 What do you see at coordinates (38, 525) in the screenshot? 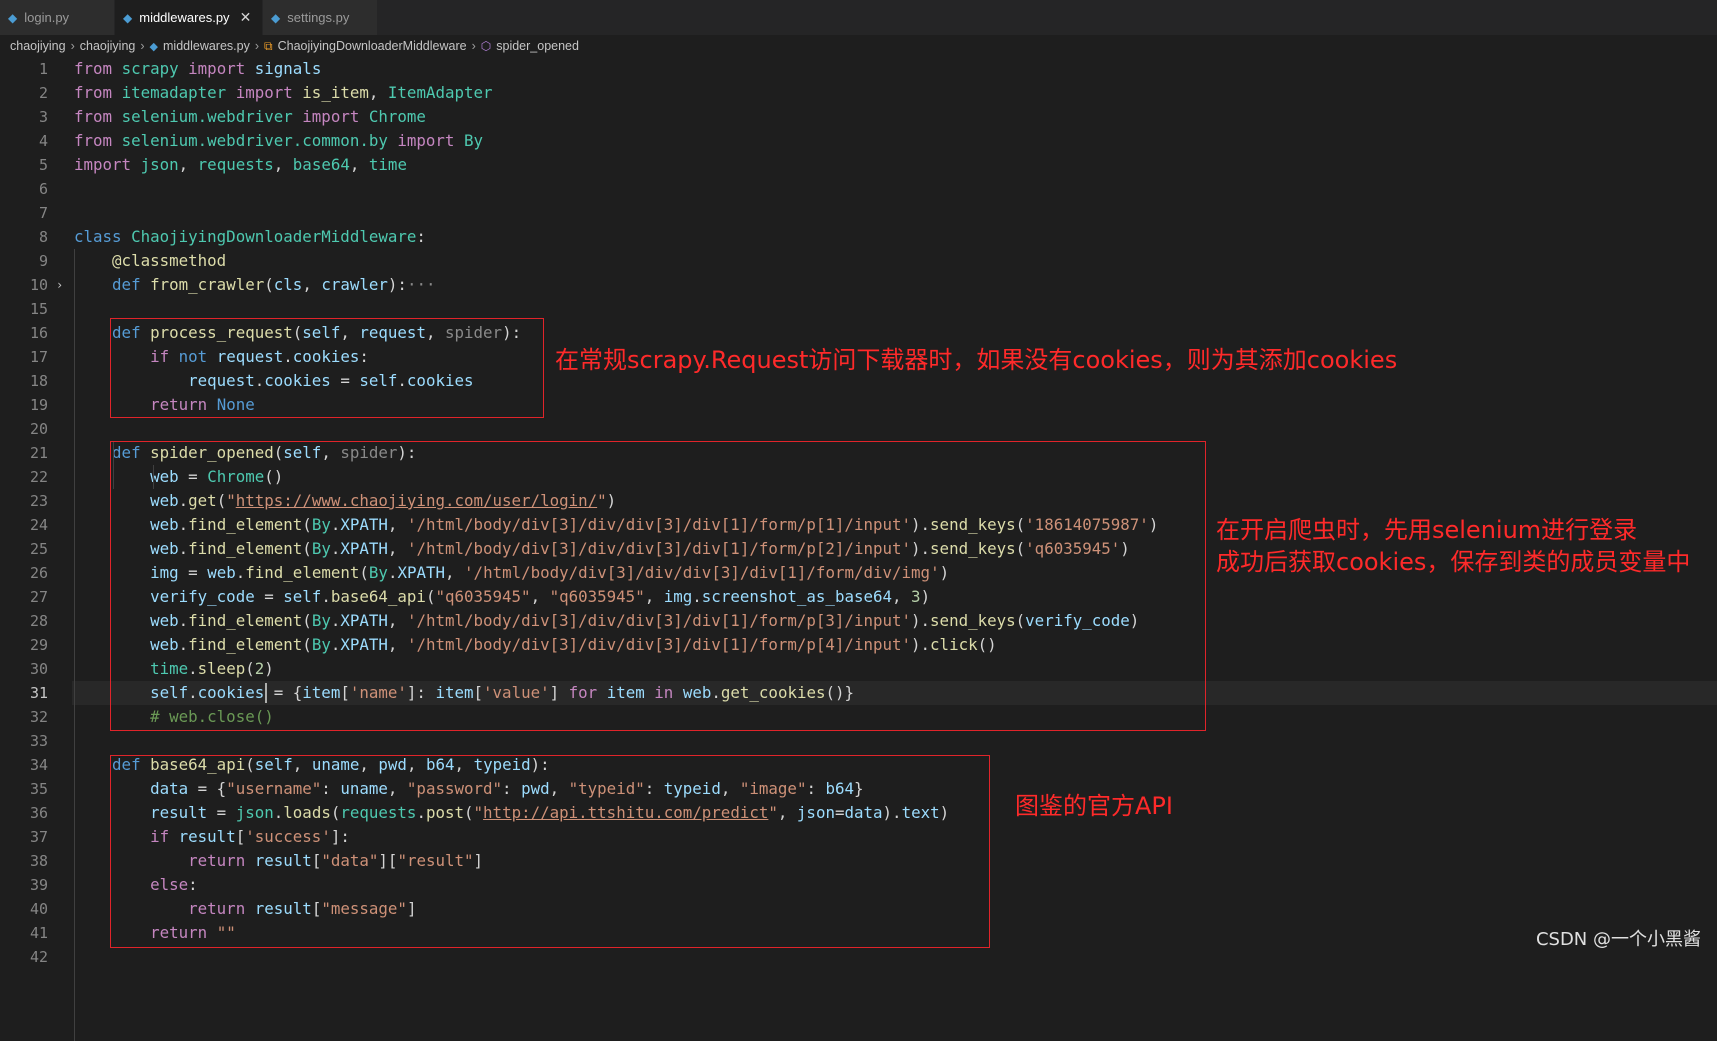
I see `line-number: 24` at bounding box center [38, 525].